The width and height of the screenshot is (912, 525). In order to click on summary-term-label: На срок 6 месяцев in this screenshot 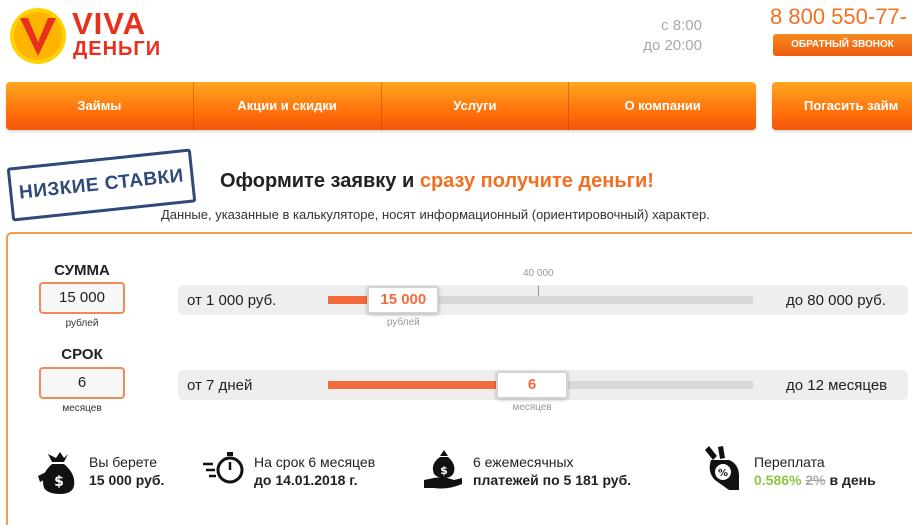, I will do `click(315, 462)`.